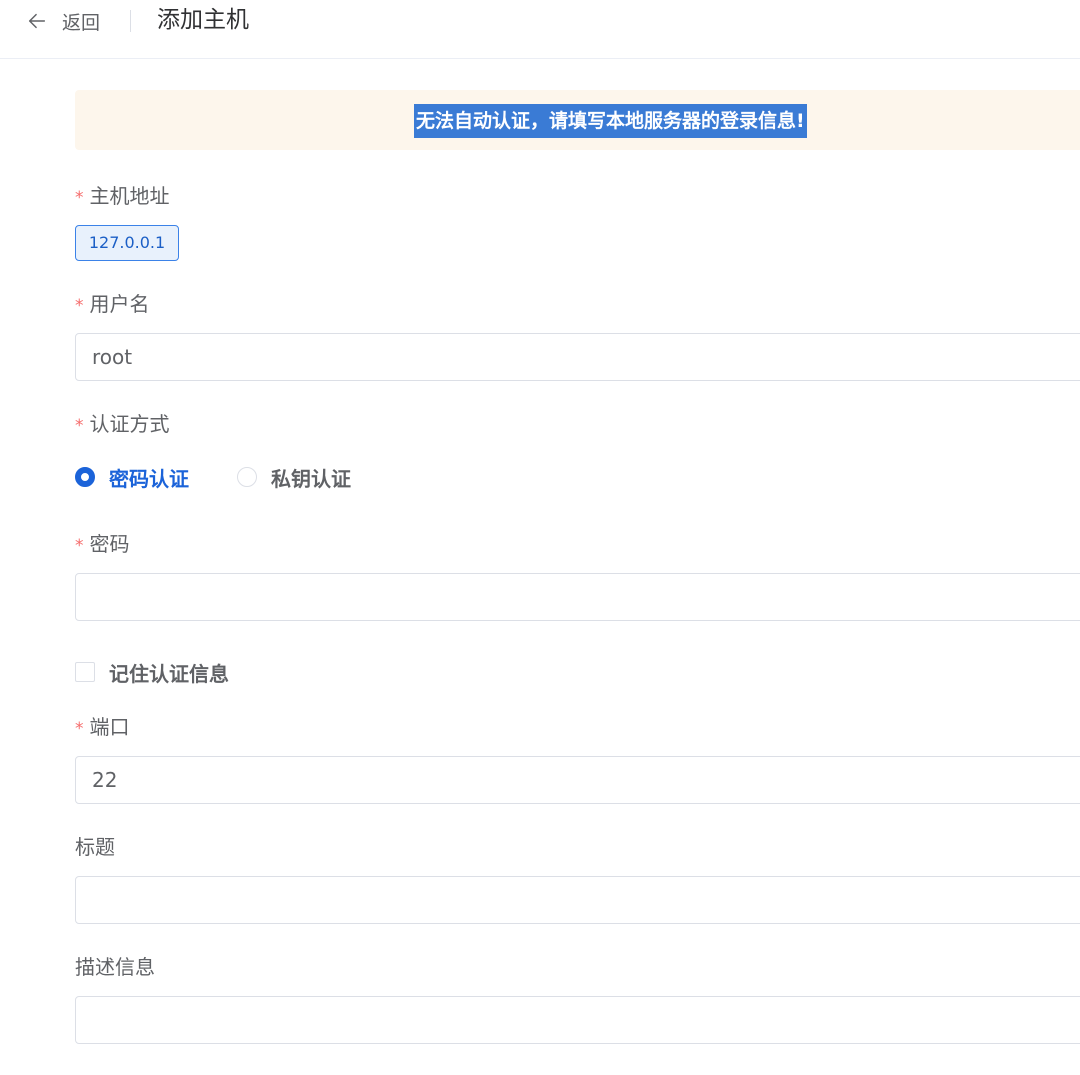  Describe the element at coordinates (119, 304) in the screenshot. I see `username-label-text: 用户名` at that location.